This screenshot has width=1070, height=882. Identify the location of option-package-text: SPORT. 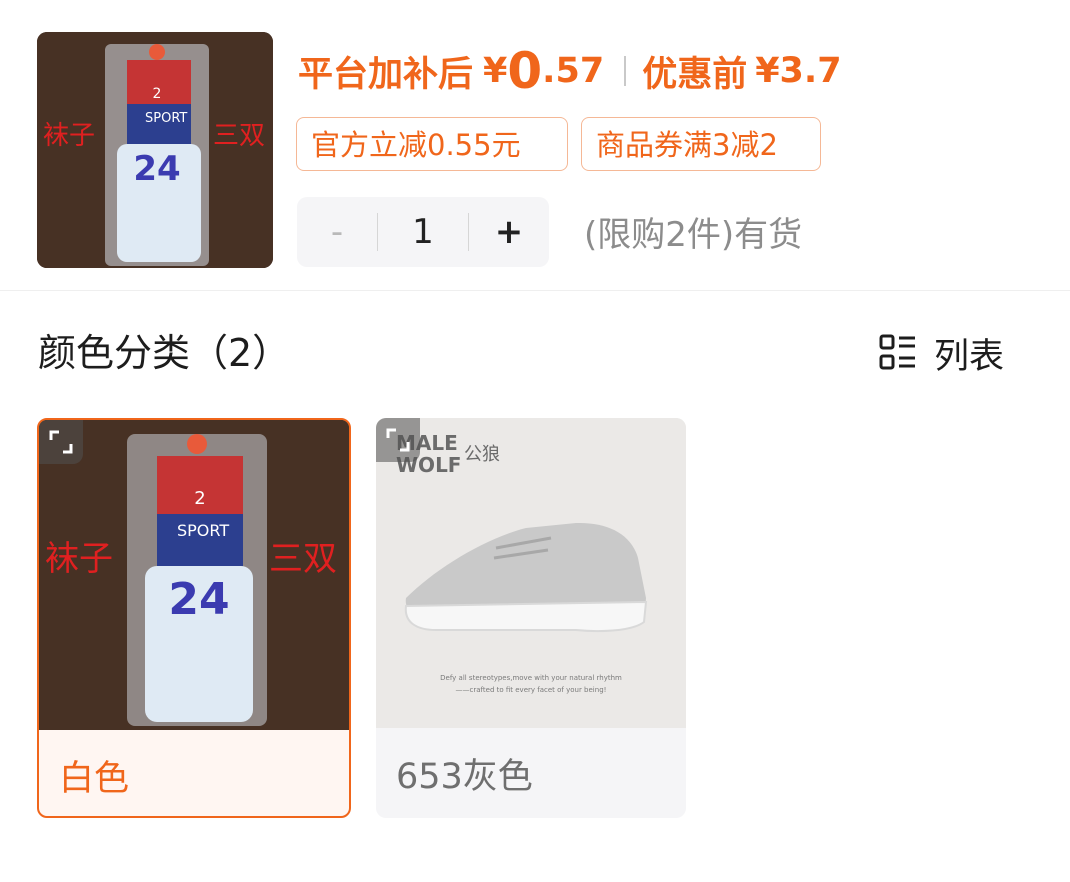
(203, 530).